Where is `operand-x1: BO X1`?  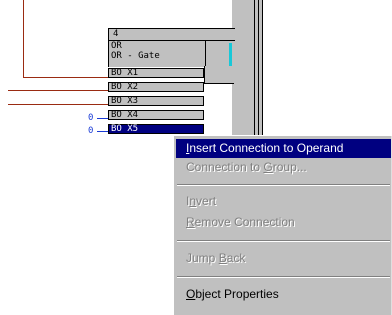 operand-x1: BO X1 is located at coordinates (156, 73).